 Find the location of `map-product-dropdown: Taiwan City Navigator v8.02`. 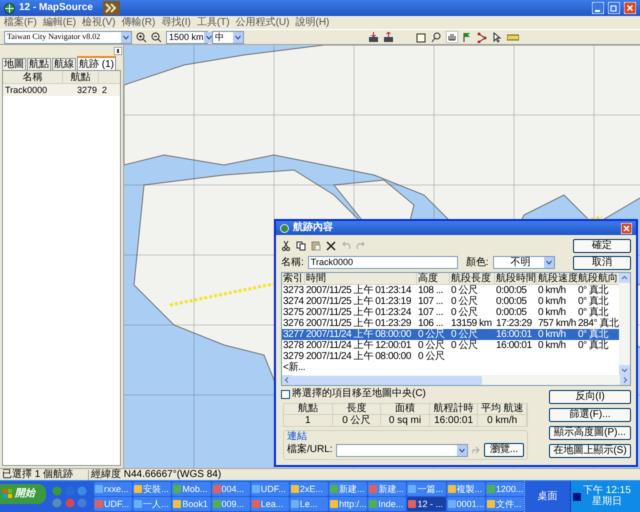

map-product-dropdown: Taiwan City Navigator v8.02 is located at coordinates (68, 37).